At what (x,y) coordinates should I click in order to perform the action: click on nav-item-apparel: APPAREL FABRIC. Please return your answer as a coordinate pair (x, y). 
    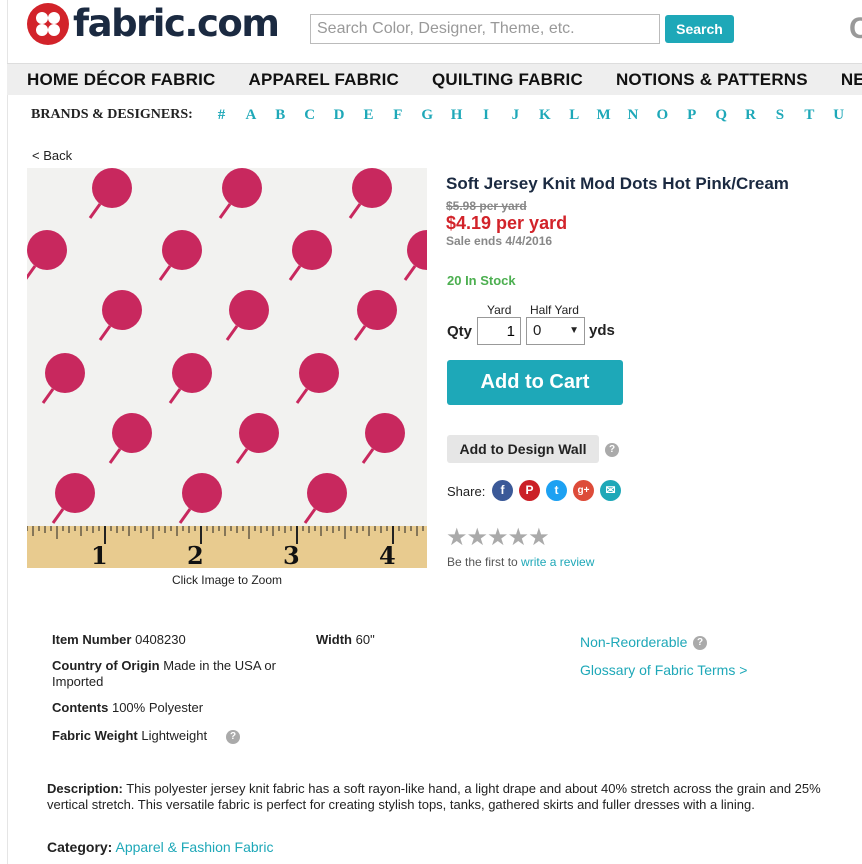
    Looking at the image, I should click on (324, 80).